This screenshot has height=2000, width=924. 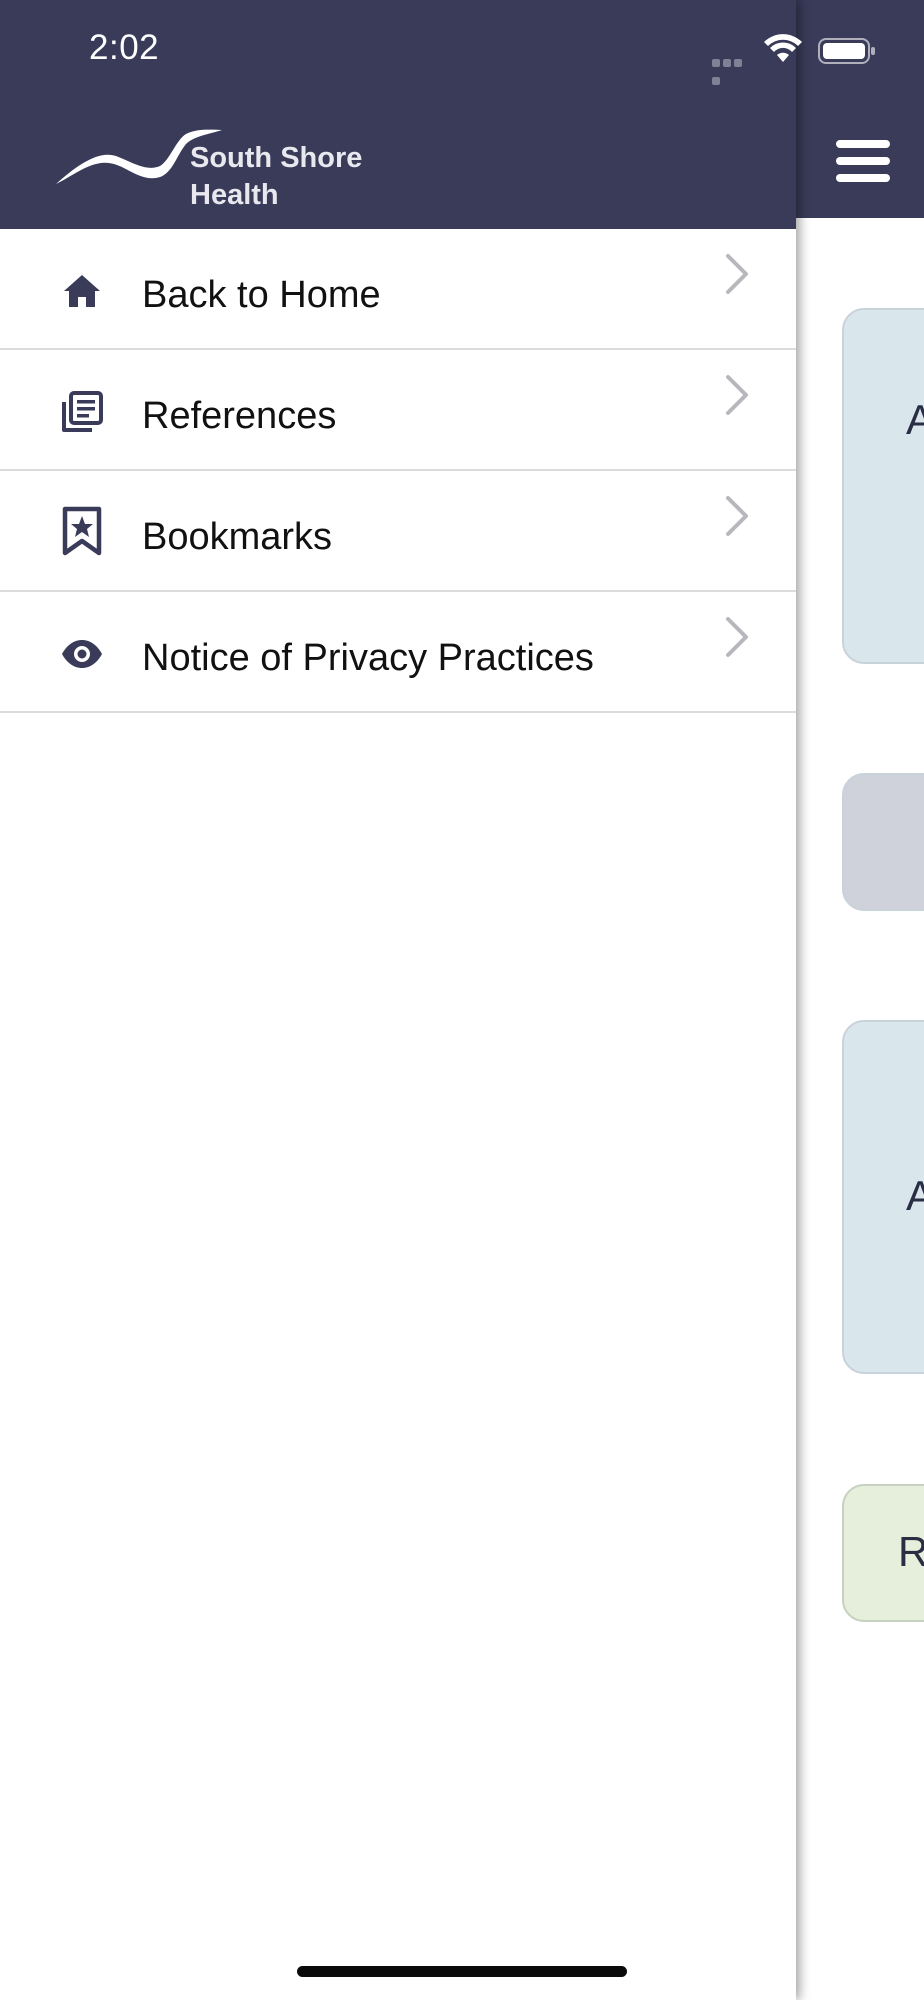 I want to click on content-card: R, so click(x=883, y=1553).